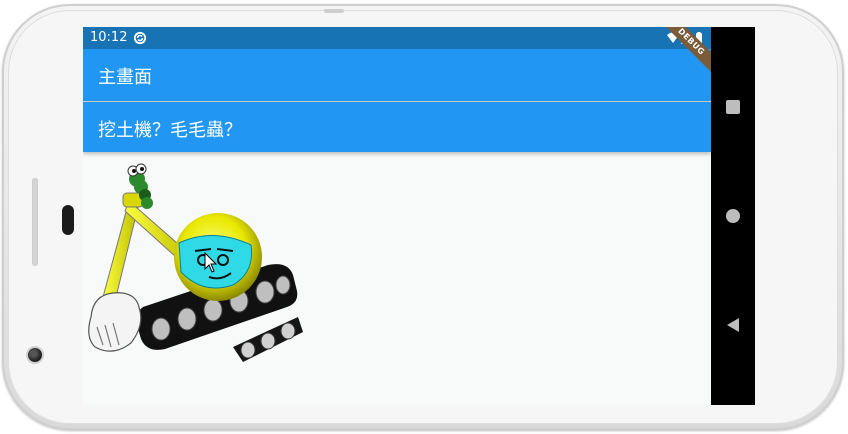  I want to click on page-title: 主畫面, so click(125, 77).